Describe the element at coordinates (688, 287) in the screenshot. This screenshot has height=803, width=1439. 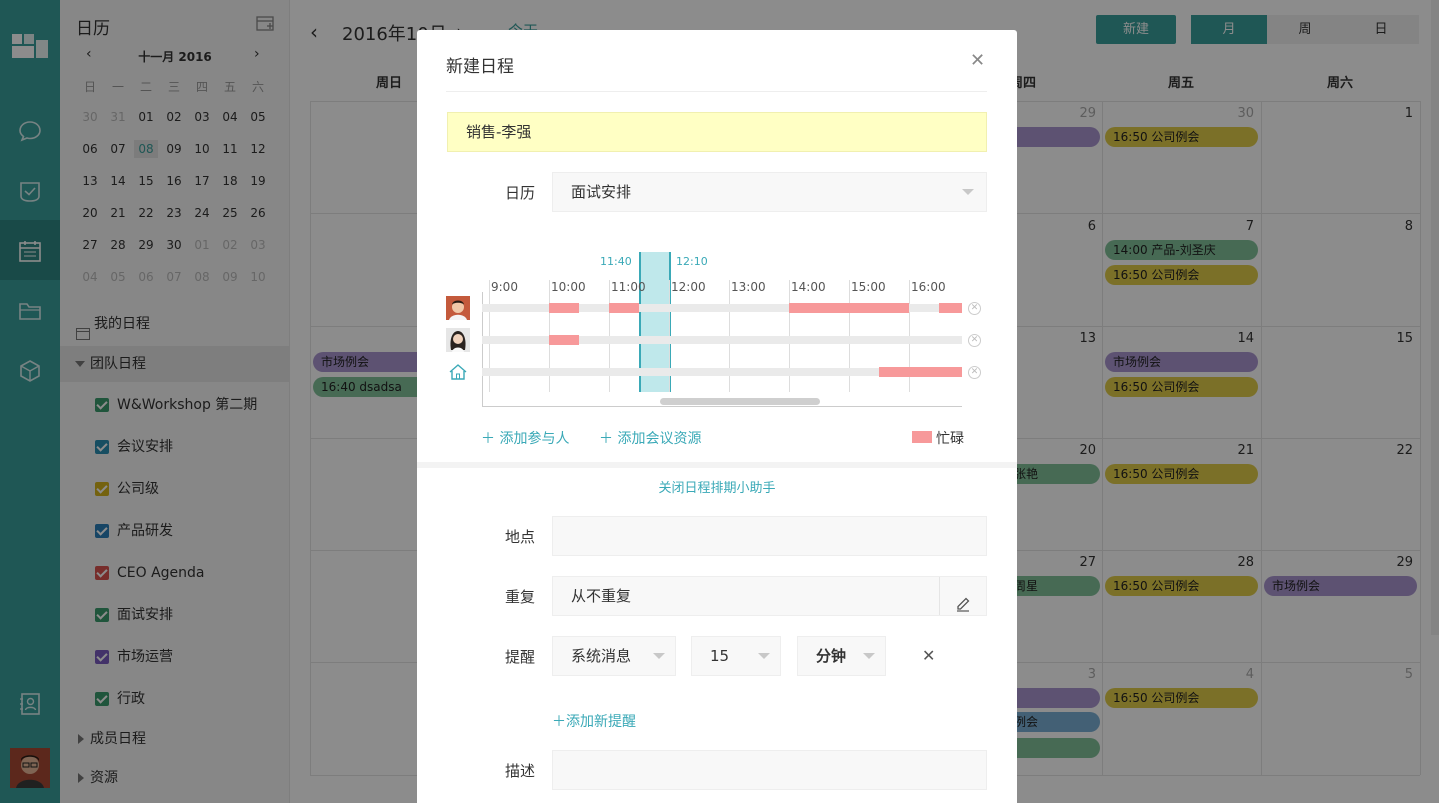
I see `timeline-hour-label: 12:00` at that location.